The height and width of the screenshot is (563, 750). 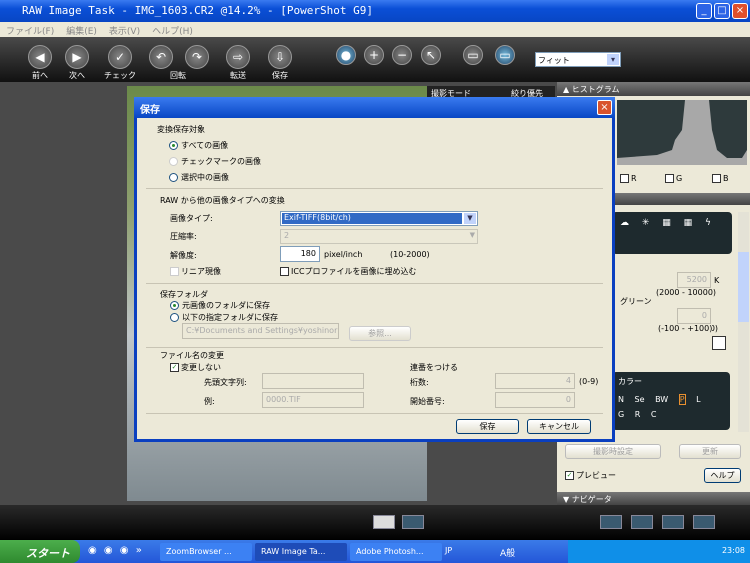 I want to click on resolution-label: 解像度:, so click(x=183, y=255).